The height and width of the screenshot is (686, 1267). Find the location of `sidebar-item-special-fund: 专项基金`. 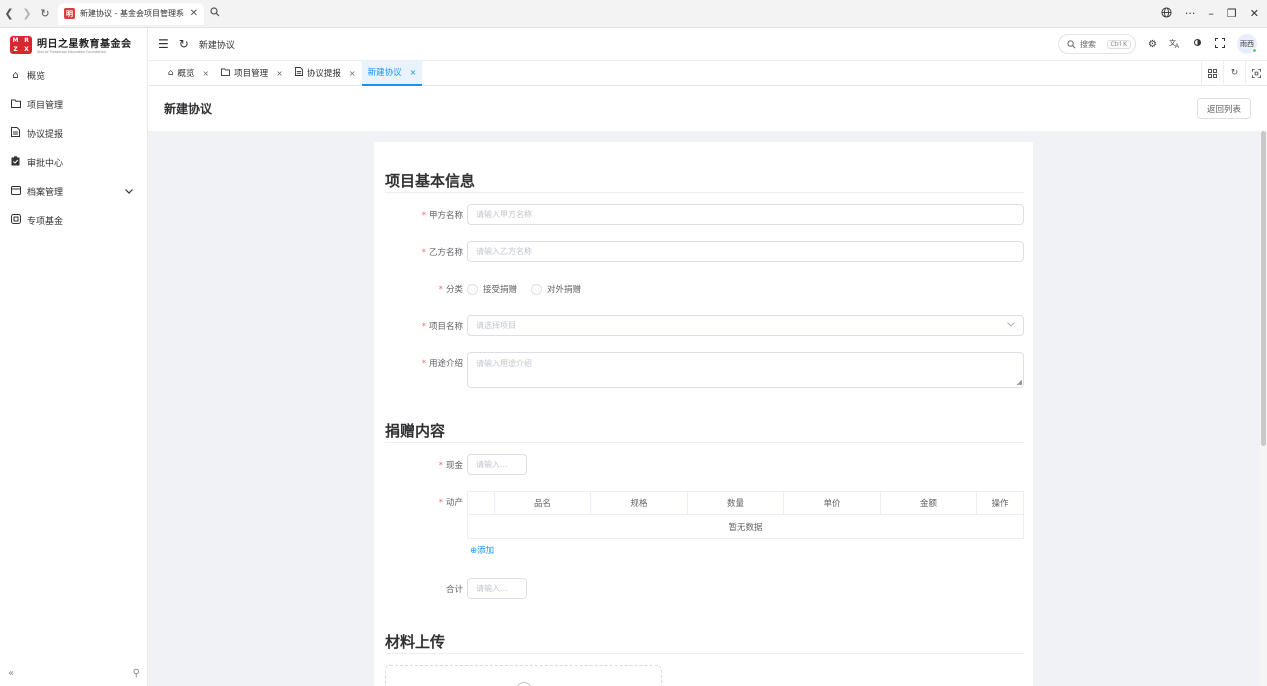

sidebar-item-special-fund: 专项基金 is located at coordinates (73, 220).